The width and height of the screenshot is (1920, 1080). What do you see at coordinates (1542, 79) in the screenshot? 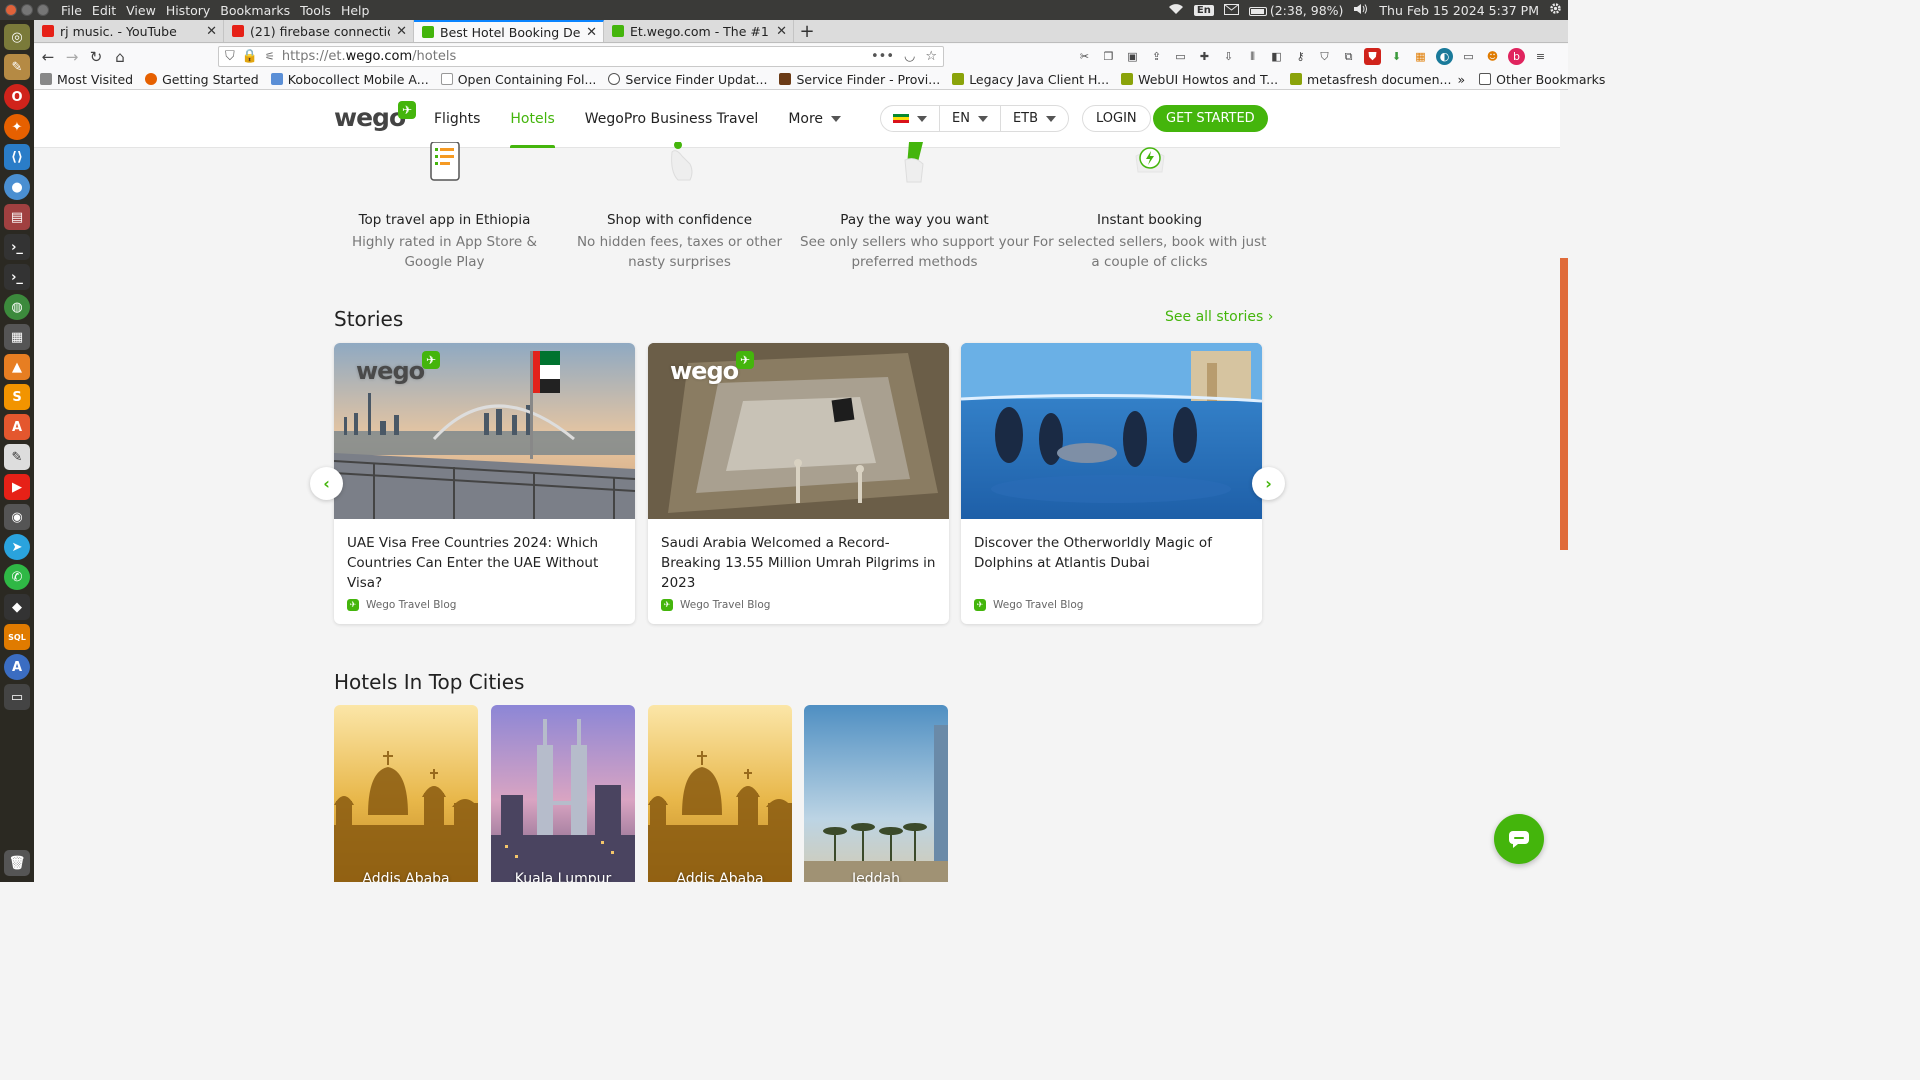
I see `other-bookmarks-folder: Other Bookmarks` at bounding box center [1542, 79].